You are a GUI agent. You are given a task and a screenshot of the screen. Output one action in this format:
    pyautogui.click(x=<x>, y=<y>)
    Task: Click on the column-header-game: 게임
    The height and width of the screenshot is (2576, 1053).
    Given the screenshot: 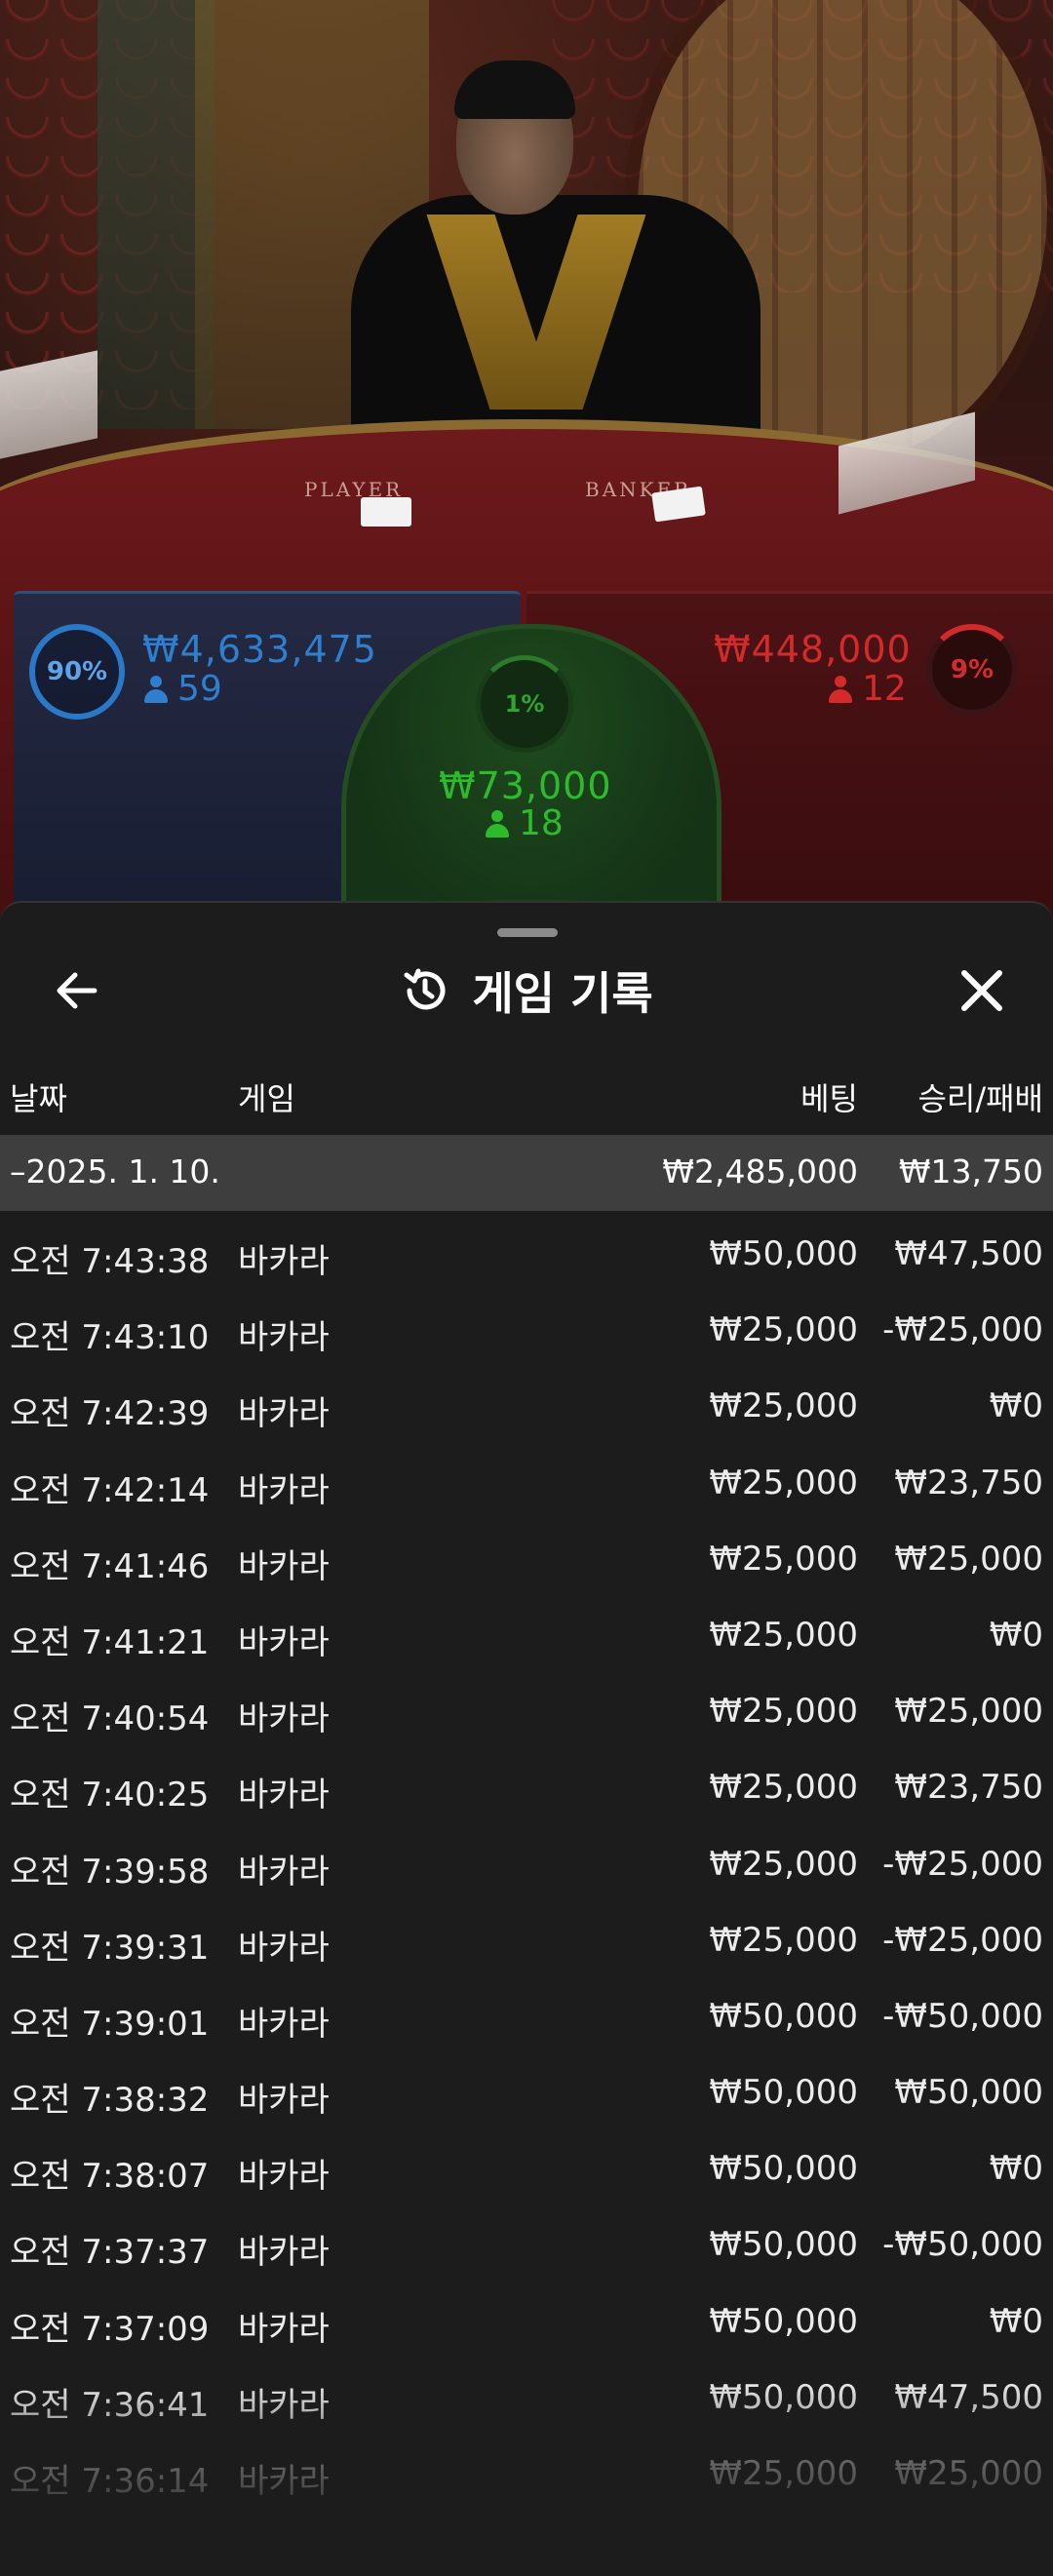 What is the action you would take?
    pyautogui.click(x=266, y=1098)
    